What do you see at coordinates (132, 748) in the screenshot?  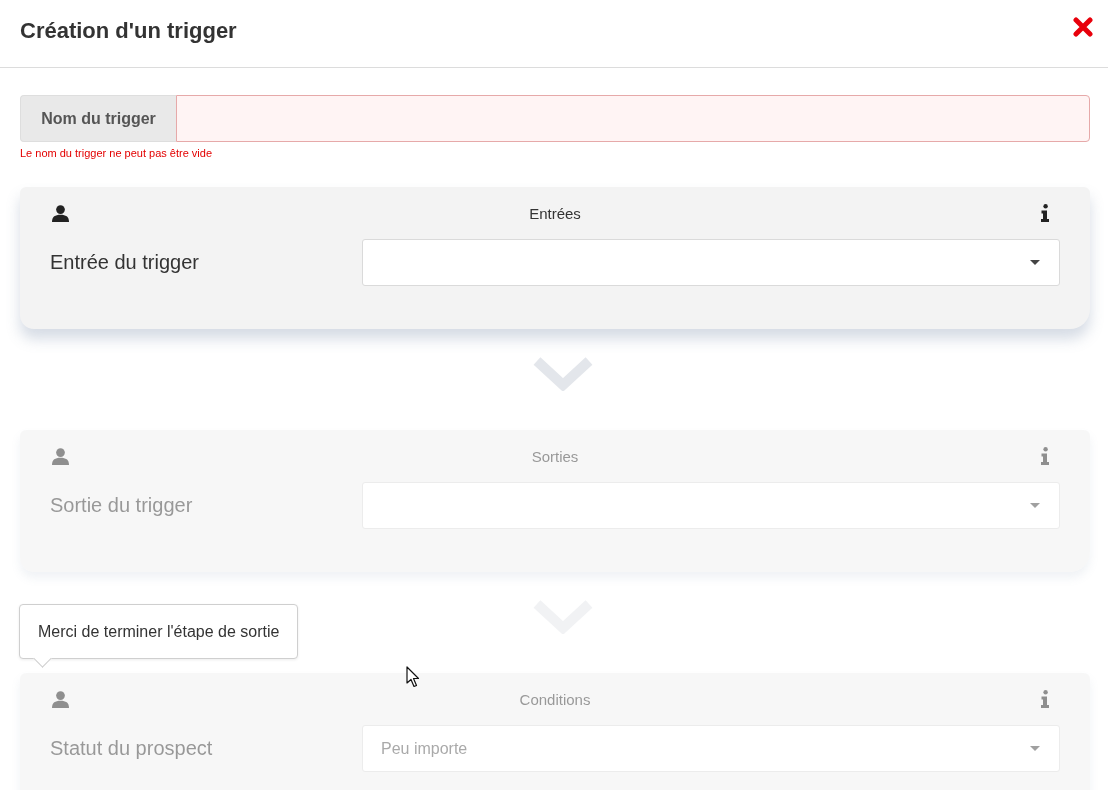 I see `field-label: Statut du prospect` at bounding box center [132, 748].